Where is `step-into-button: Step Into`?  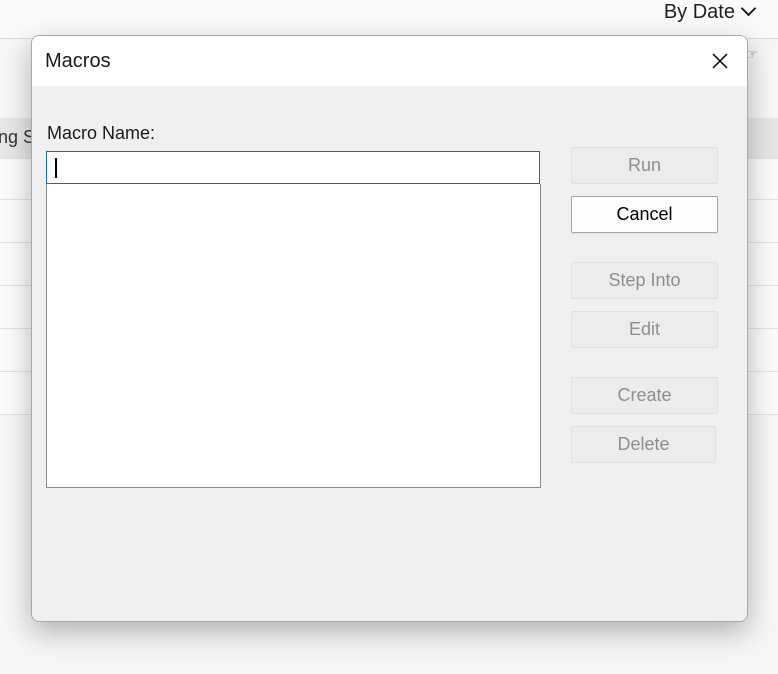
step-into-button: Step Into is located at coordinates (644, 280).